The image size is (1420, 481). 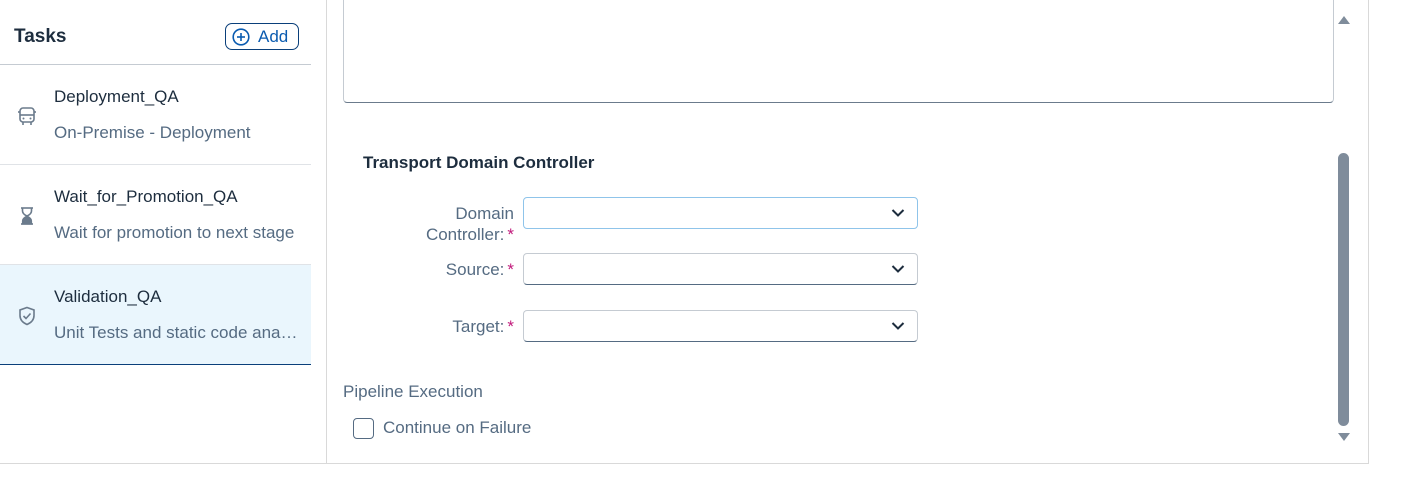 What do you see at coordinates (108, 296) in the screenshot?
I see `task-name: Validation_QA` at bounding box center [108, 296].